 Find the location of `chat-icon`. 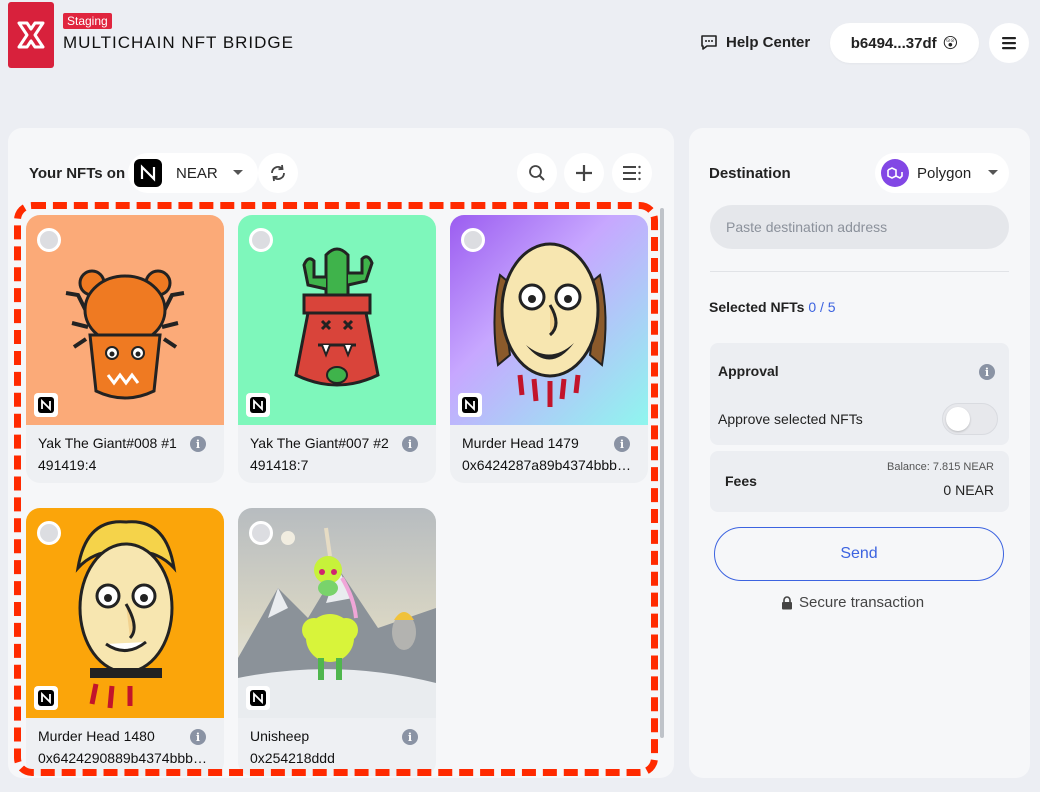

chat-icon is located at coordinates (709, 42).